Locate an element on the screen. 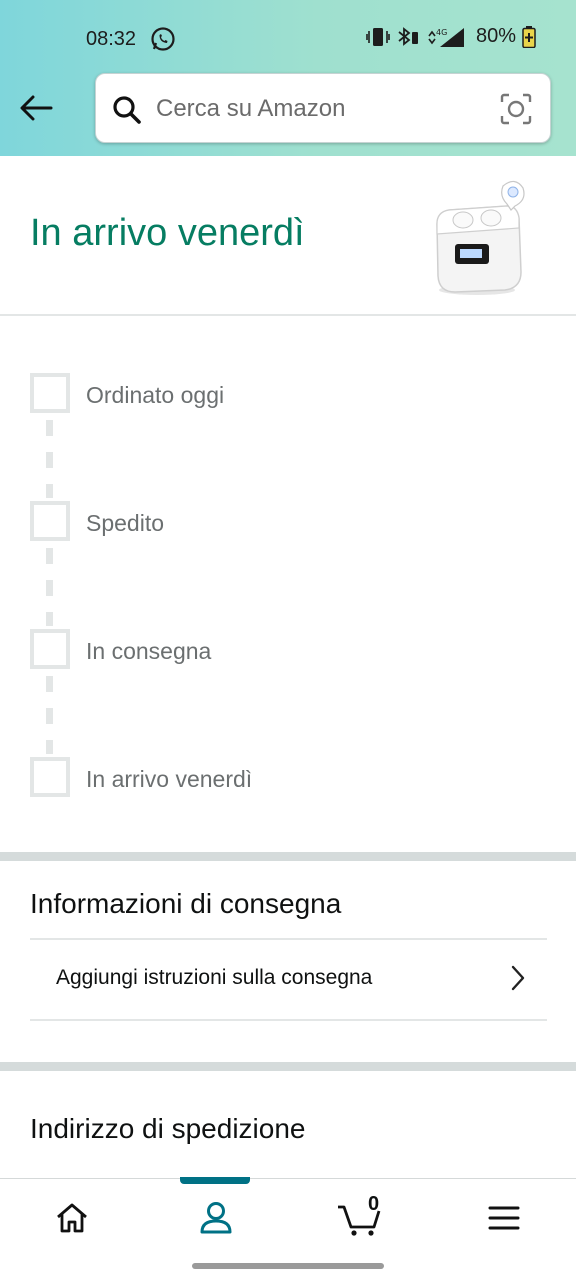 The image size is (576, 1280). tab-account is located at coordinates (216, 1217).